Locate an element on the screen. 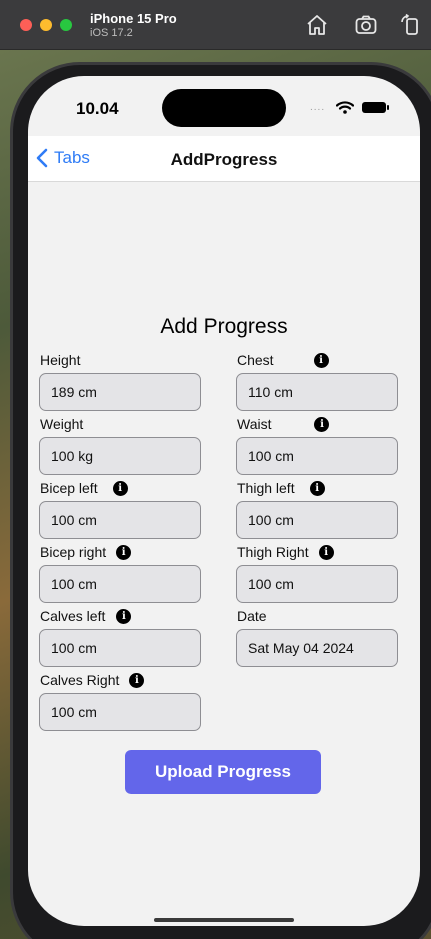 Image resolution: width=431 pixels, height=939 pixels. bicep-right-input: 100 cm is located at coordinates (120, 584).